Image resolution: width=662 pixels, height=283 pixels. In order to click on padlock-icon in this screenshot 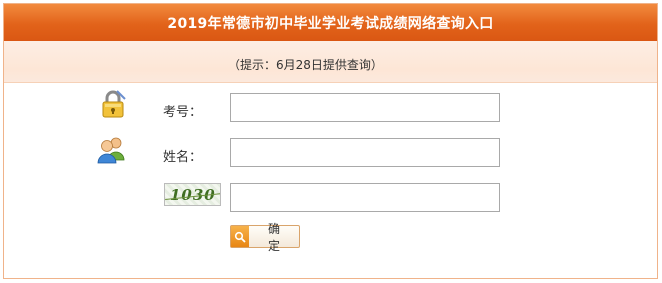, I will do `click(113, 104)`.